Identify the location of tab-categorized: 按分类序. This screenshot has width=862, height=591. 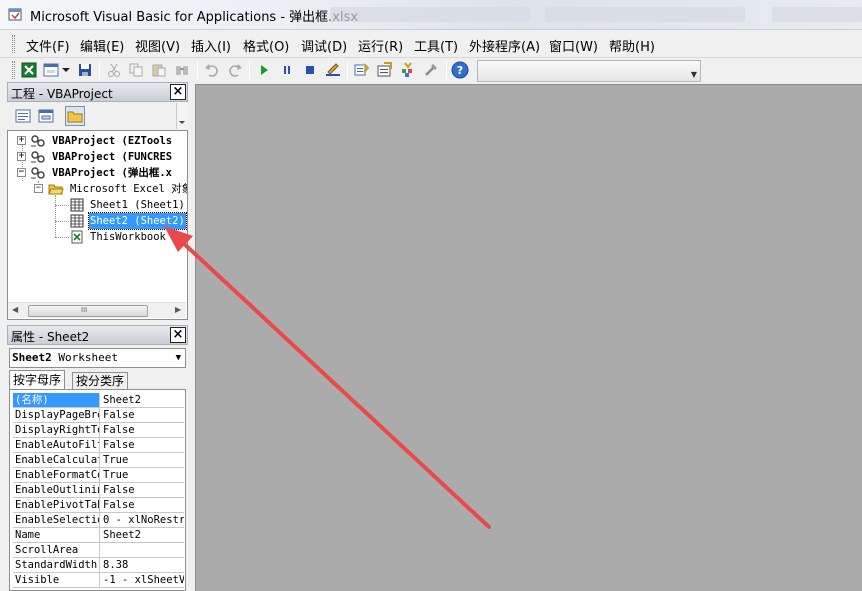
(100, 381).